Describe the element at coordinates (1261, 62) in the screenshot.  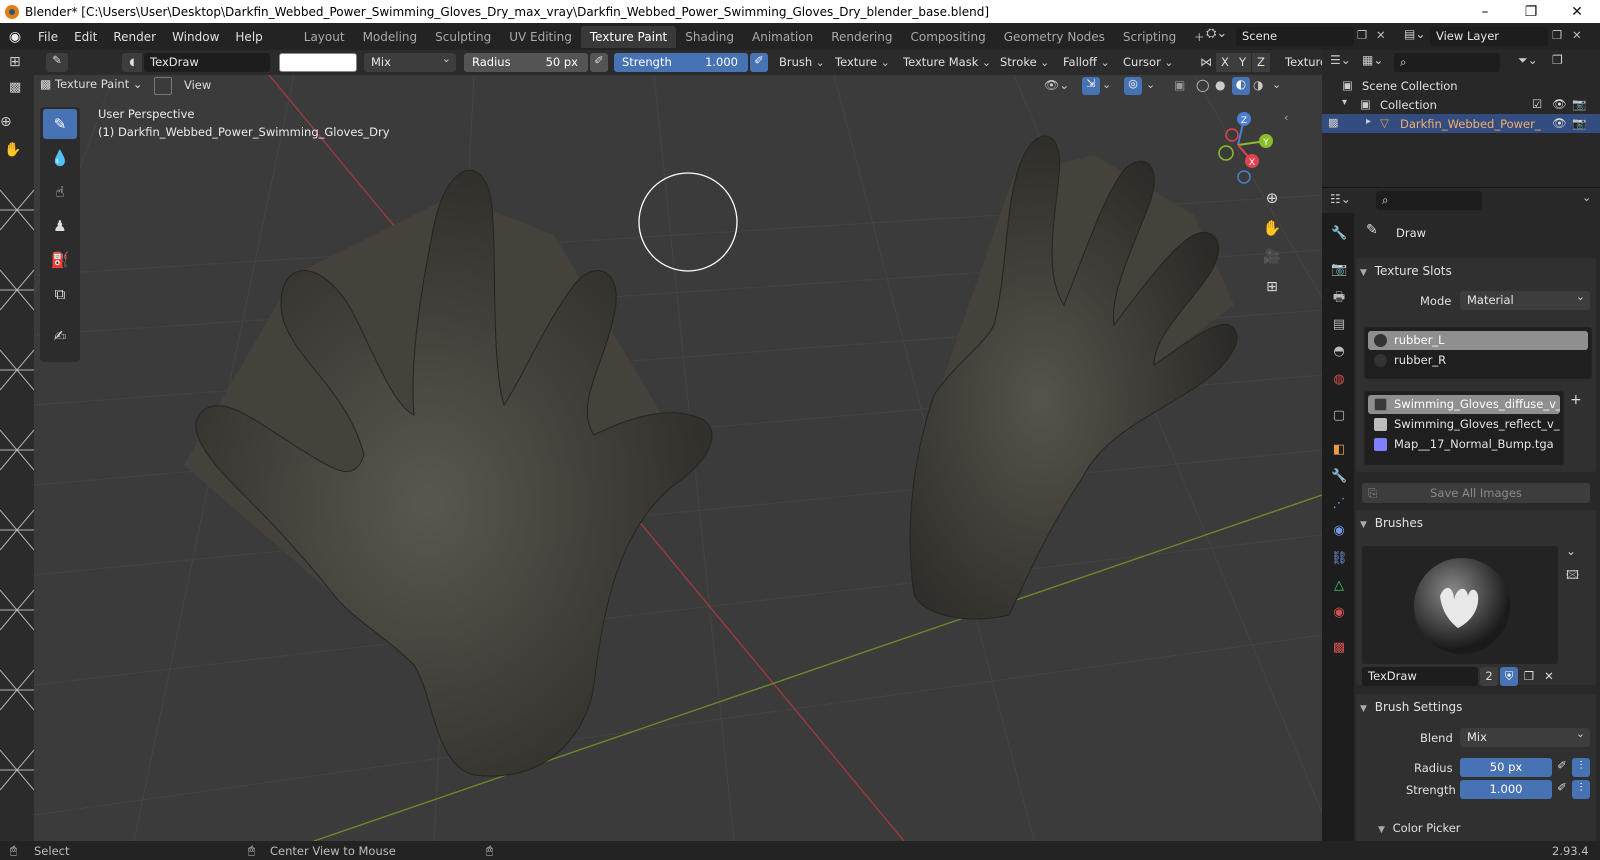
I see `mirror-z-toggle: Z` at that location.